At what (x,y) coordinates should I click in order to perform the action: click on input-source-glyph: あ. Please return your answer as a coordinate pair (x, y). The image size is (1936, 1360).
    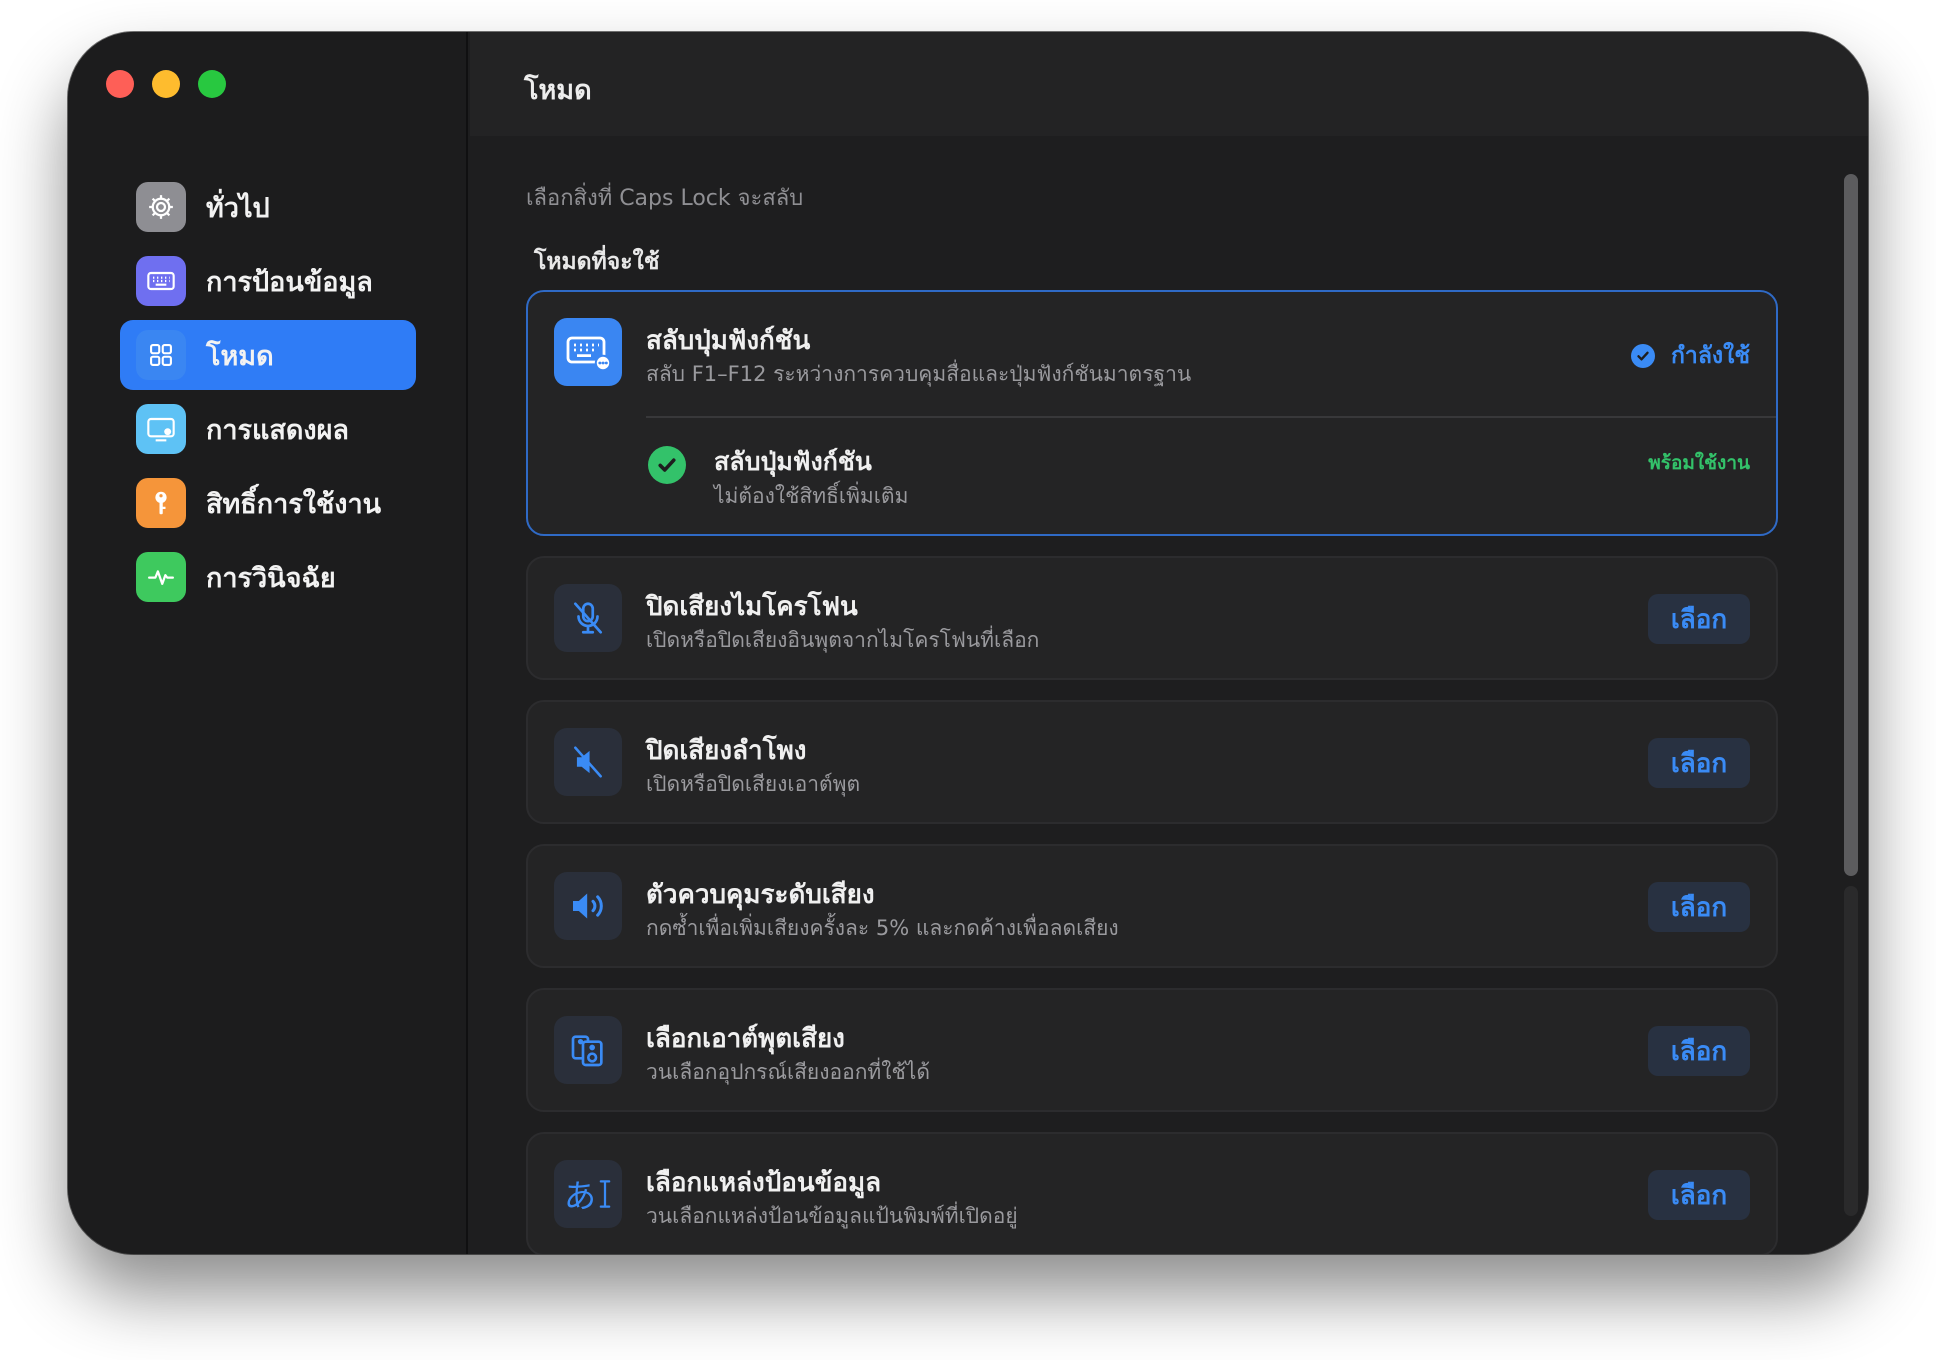
    Looking at the image, I should click on (579, 1196).